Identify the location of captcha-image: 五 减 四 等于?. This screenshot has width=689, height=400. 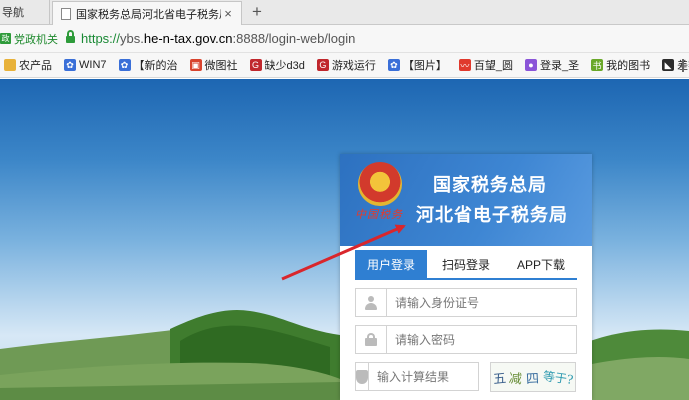
(533, 377).